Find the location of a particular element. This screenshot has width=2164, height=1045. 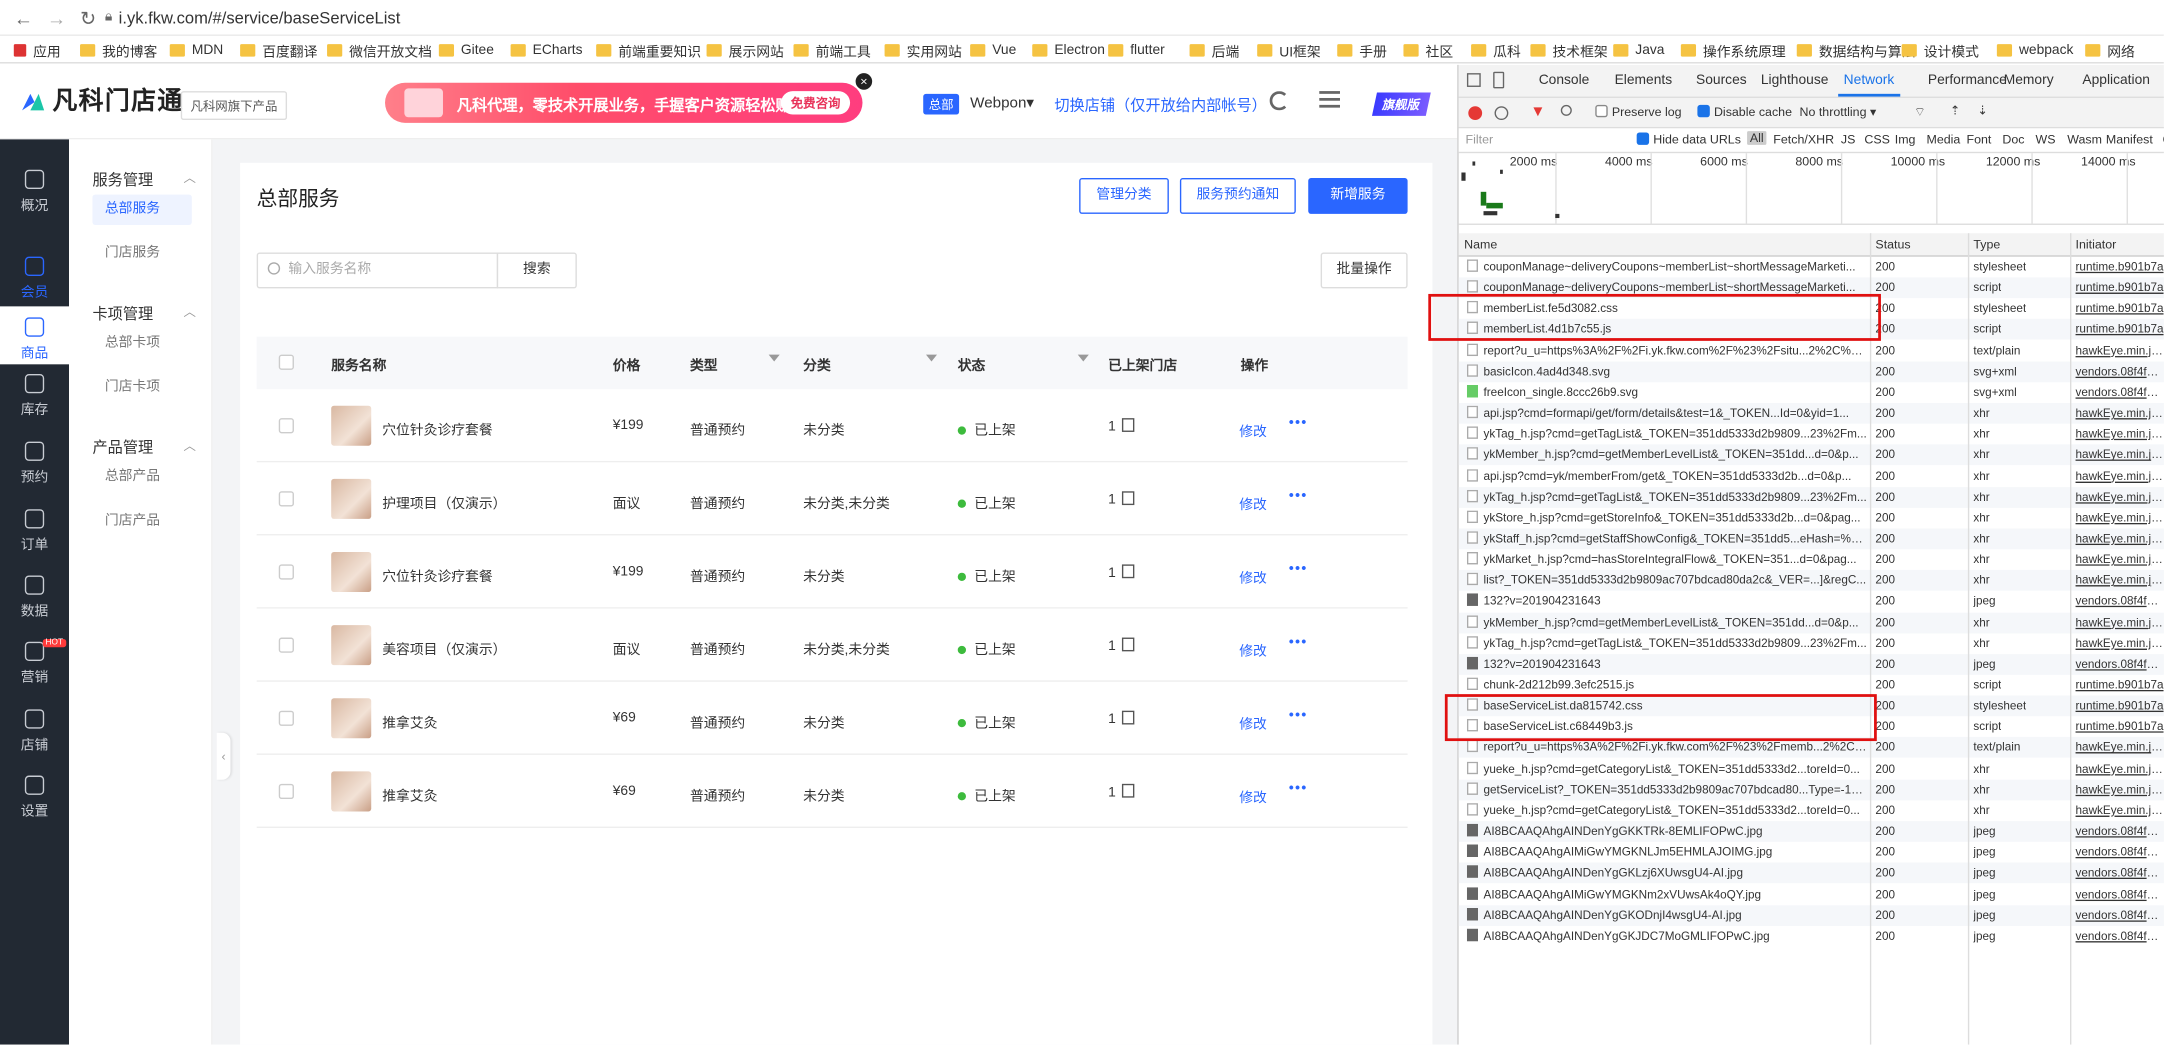

subnav-item: 总部卡项 is located at coordinates (141, 343).